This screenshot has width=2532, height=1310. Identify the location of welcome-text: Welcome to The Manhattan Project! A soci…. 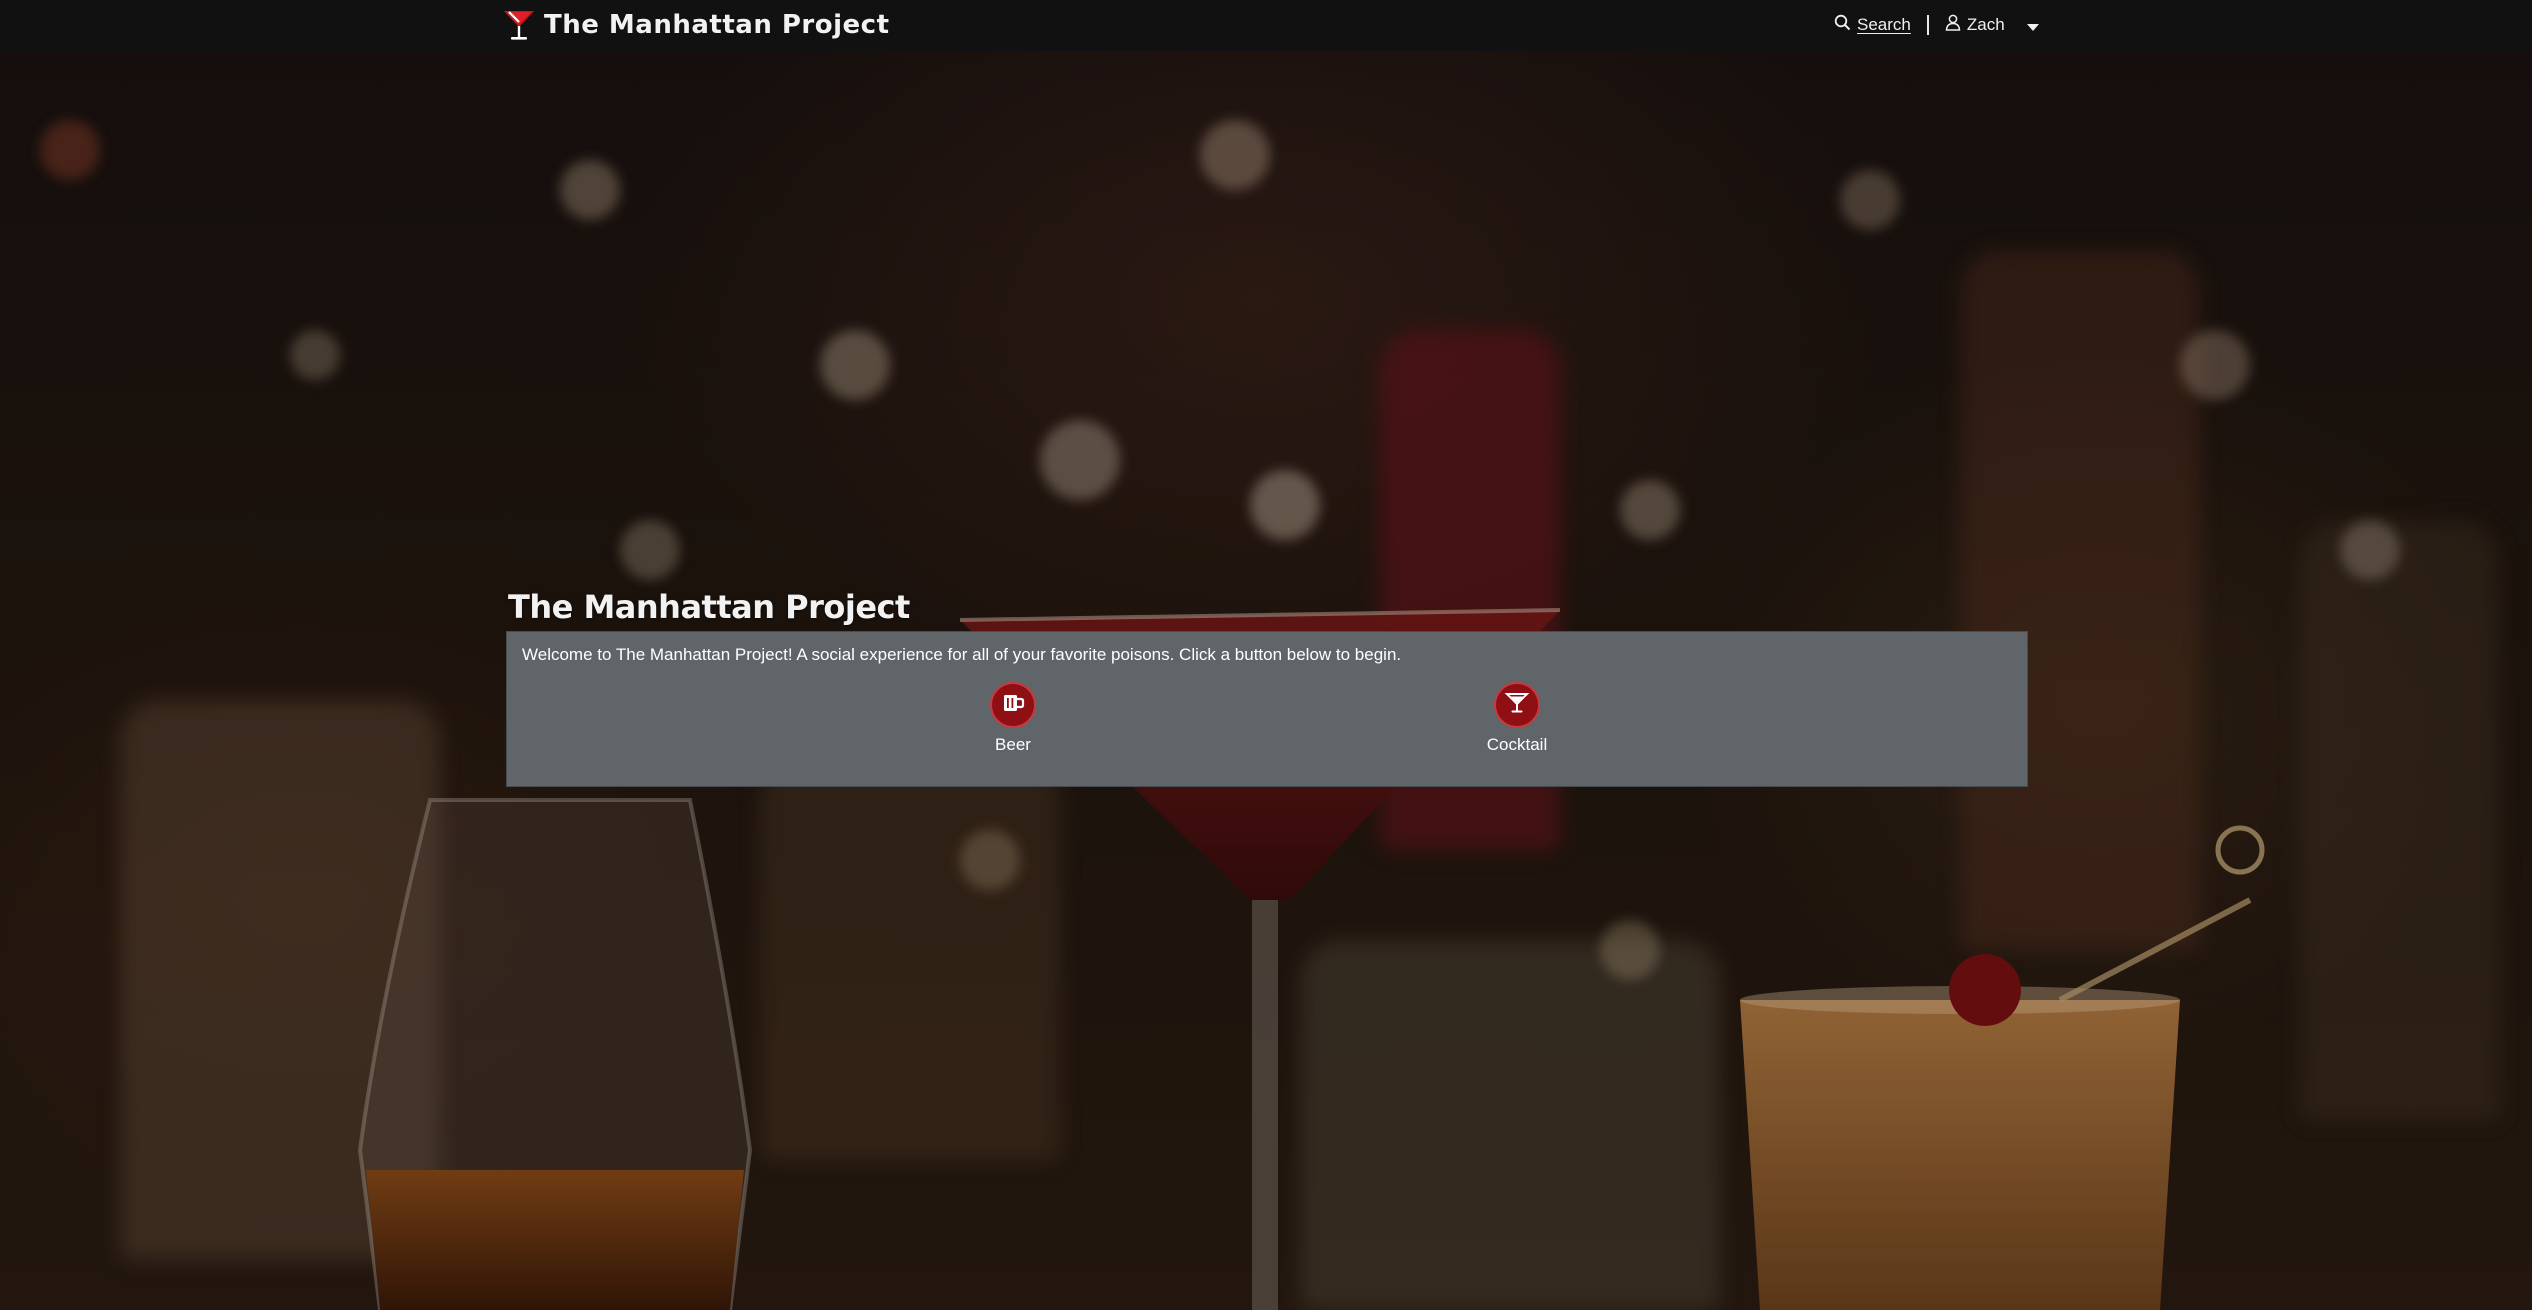
(962, 654).